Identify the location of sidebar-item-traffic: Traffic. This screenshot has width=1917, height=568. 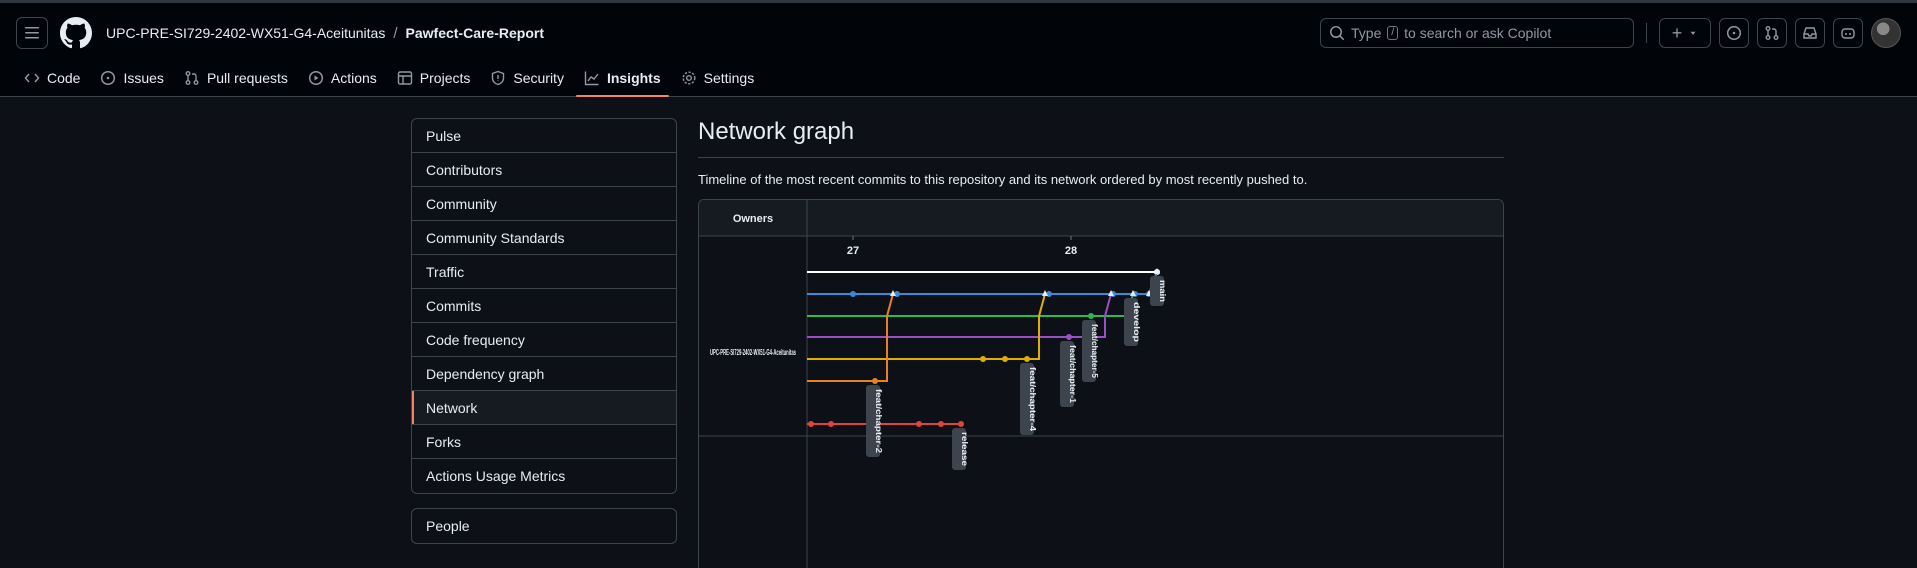
(544, 272).